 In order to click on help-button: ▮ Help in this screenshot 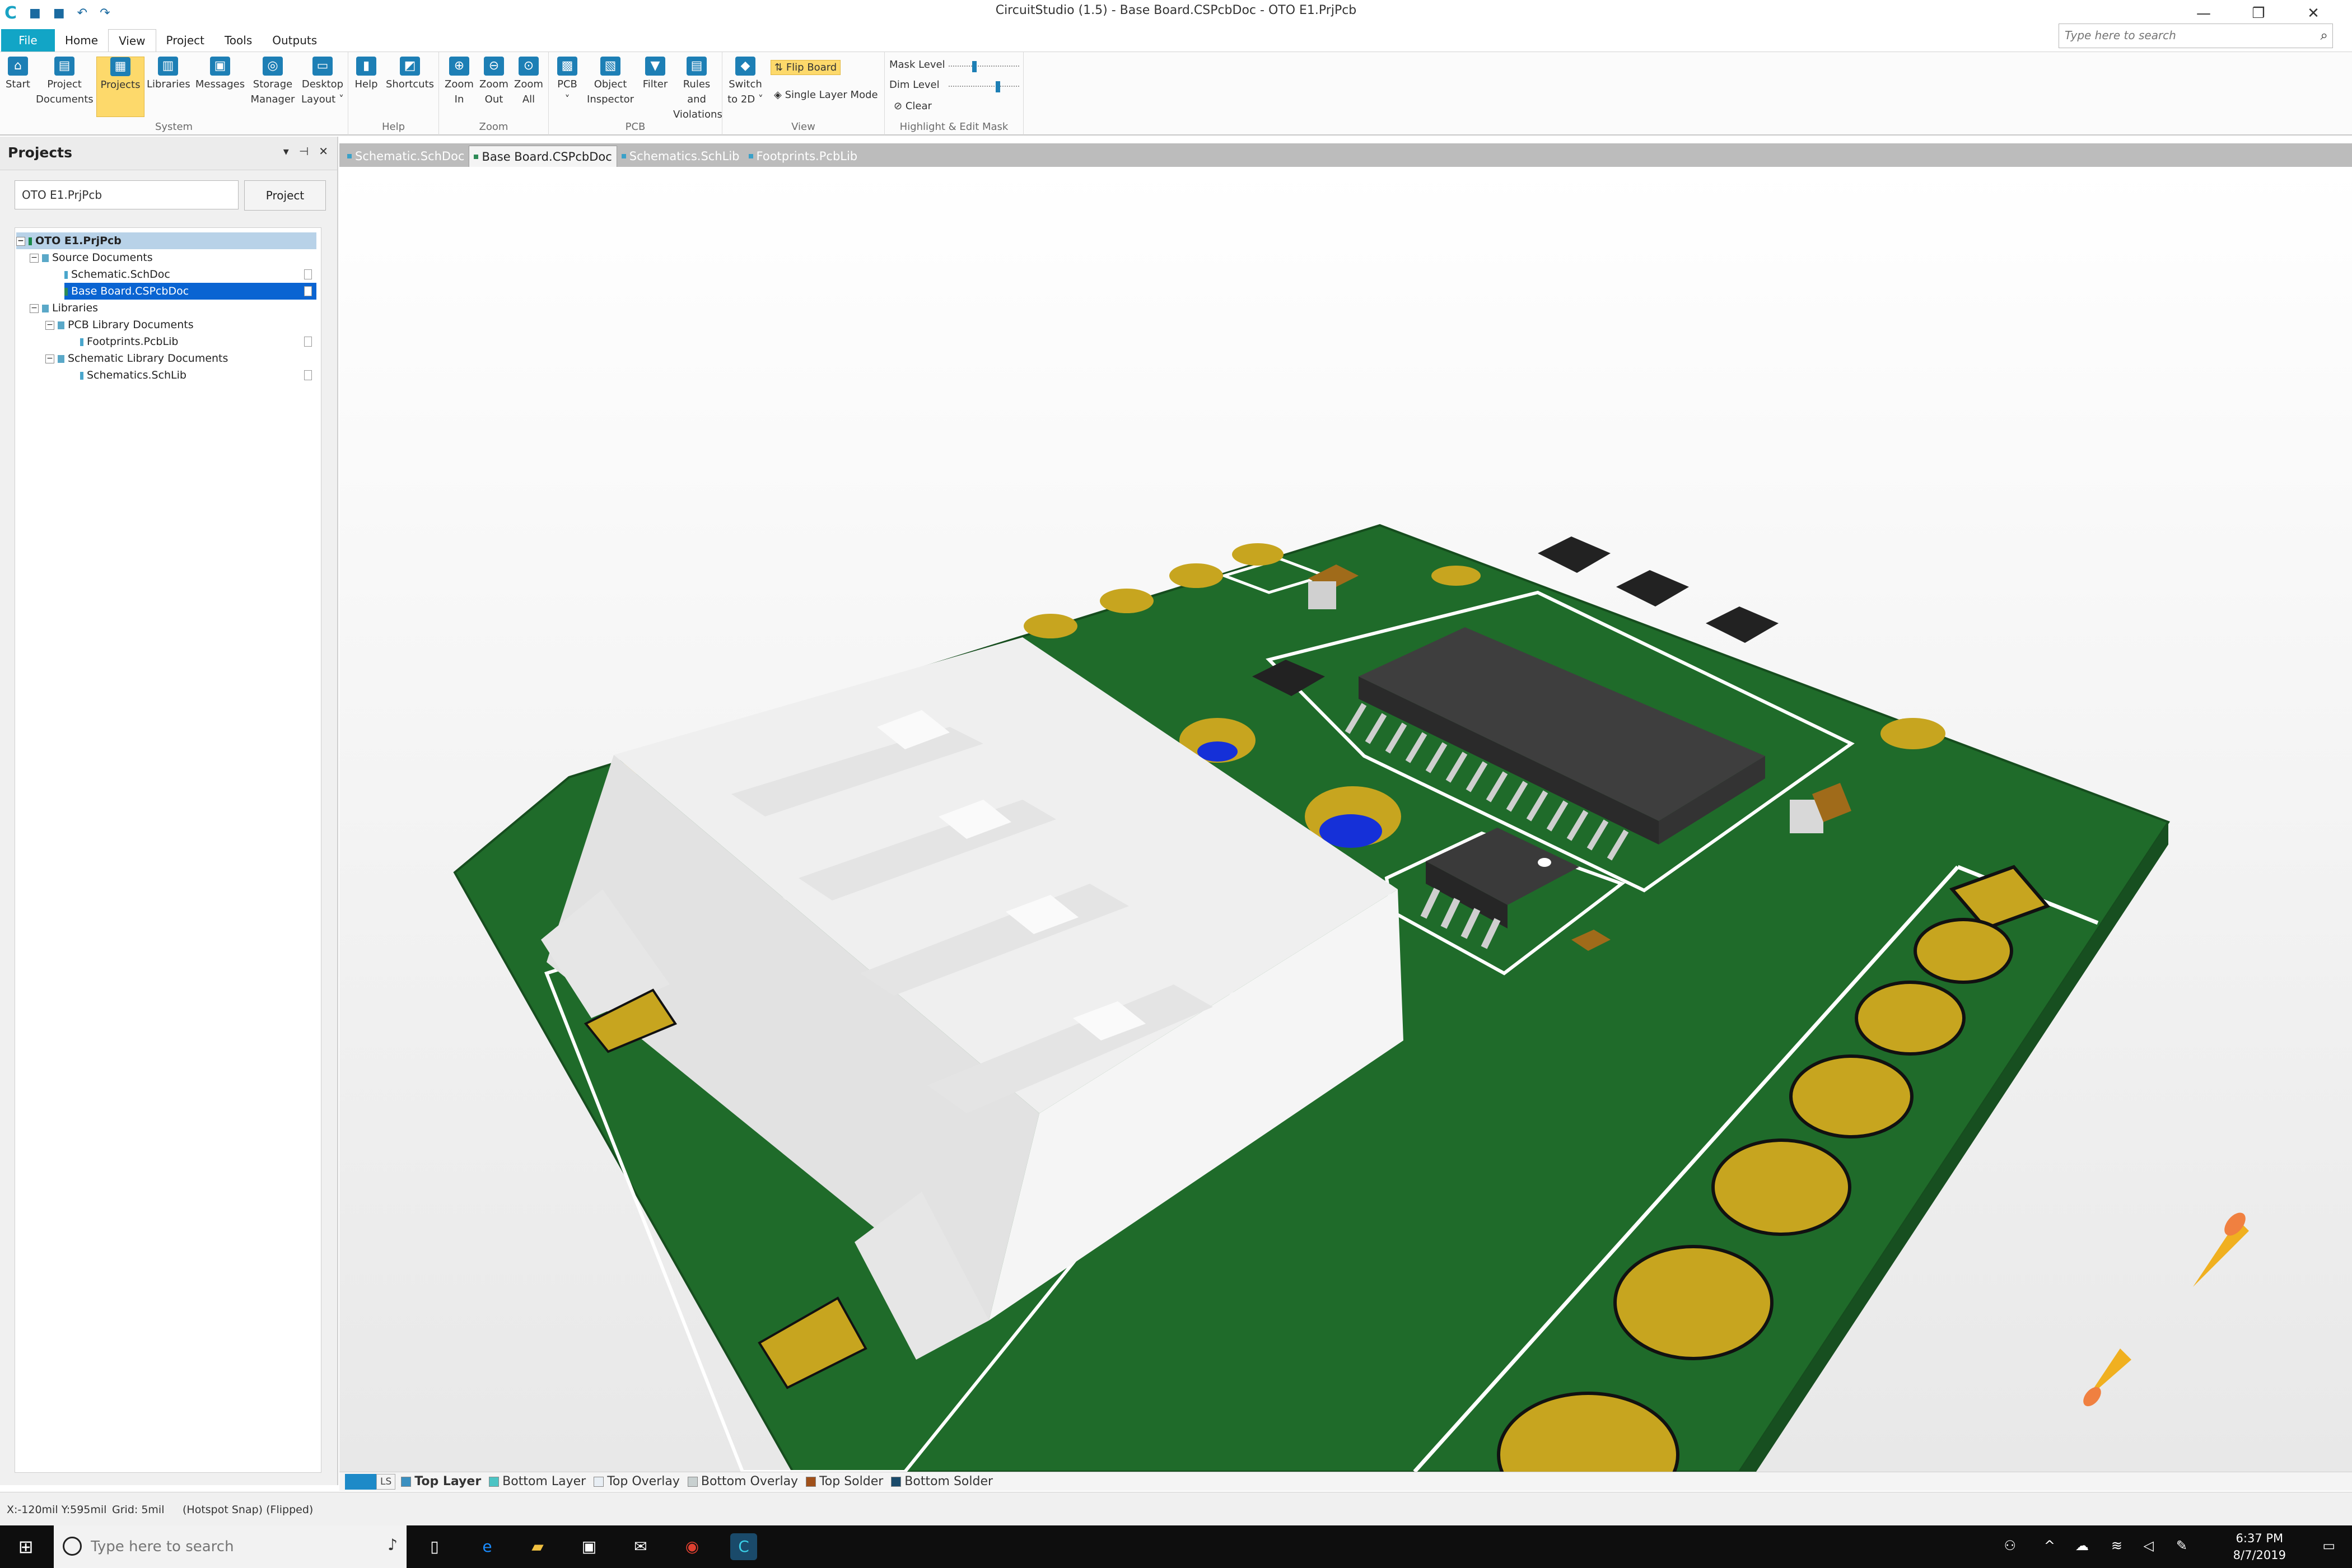, I will do `click(367, 75)`.